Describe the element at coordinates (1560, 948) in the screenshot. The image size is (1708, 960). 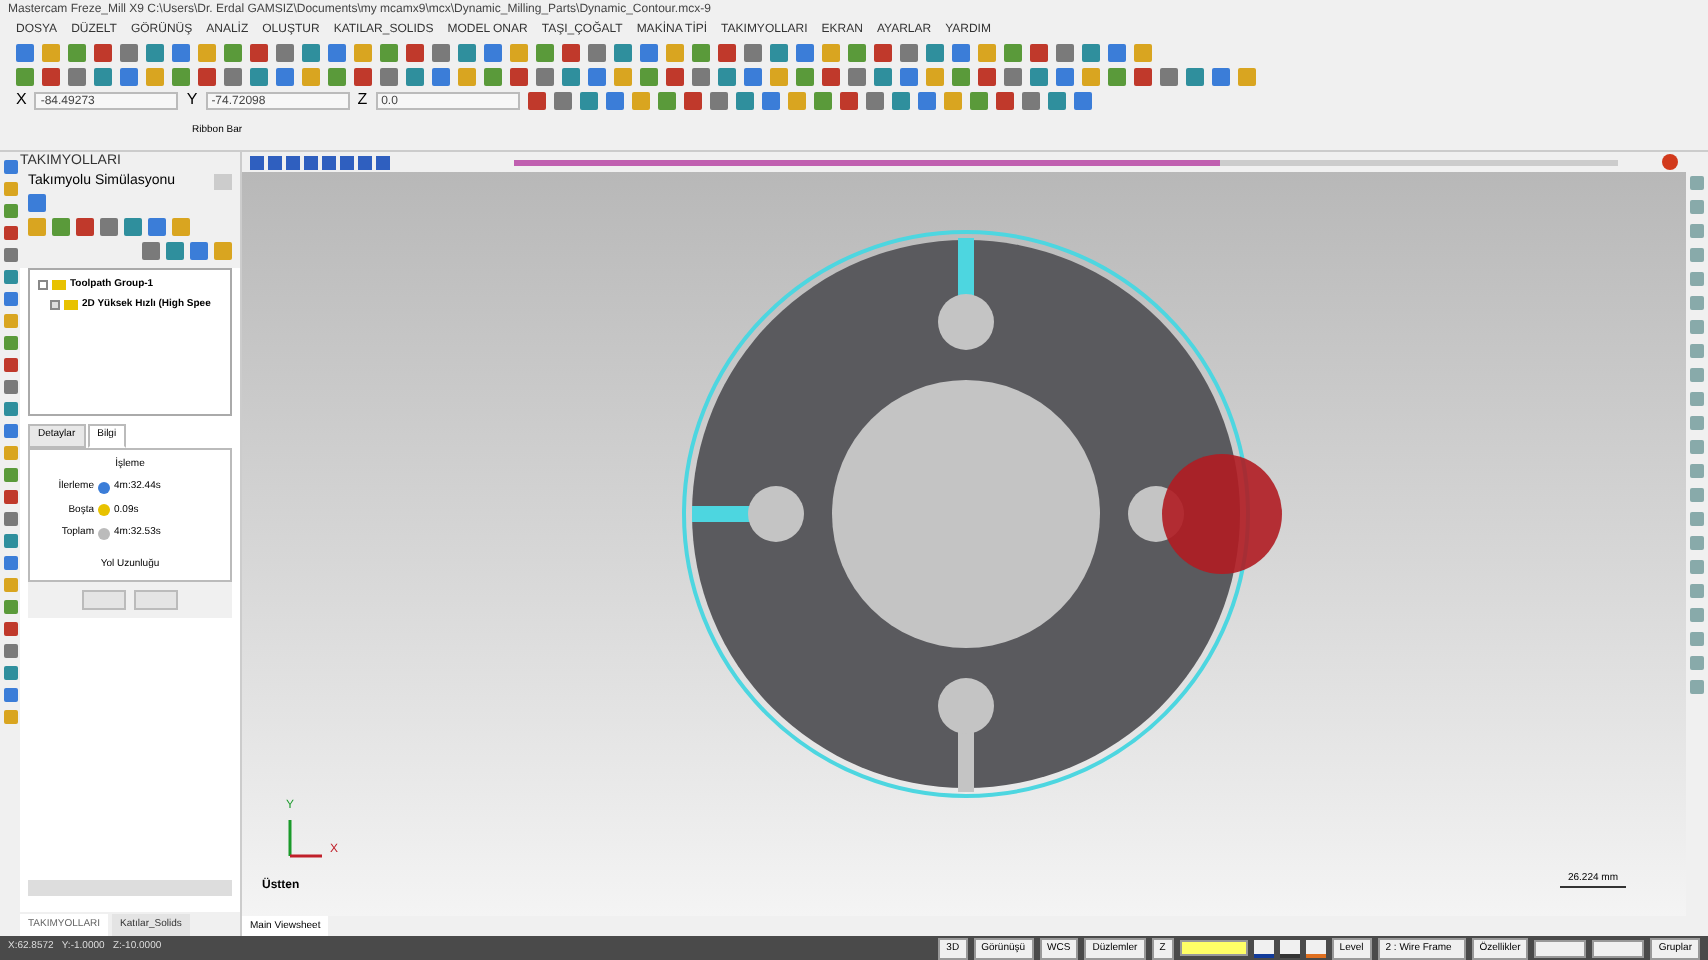
I see `line-width-dropdown` at that location.